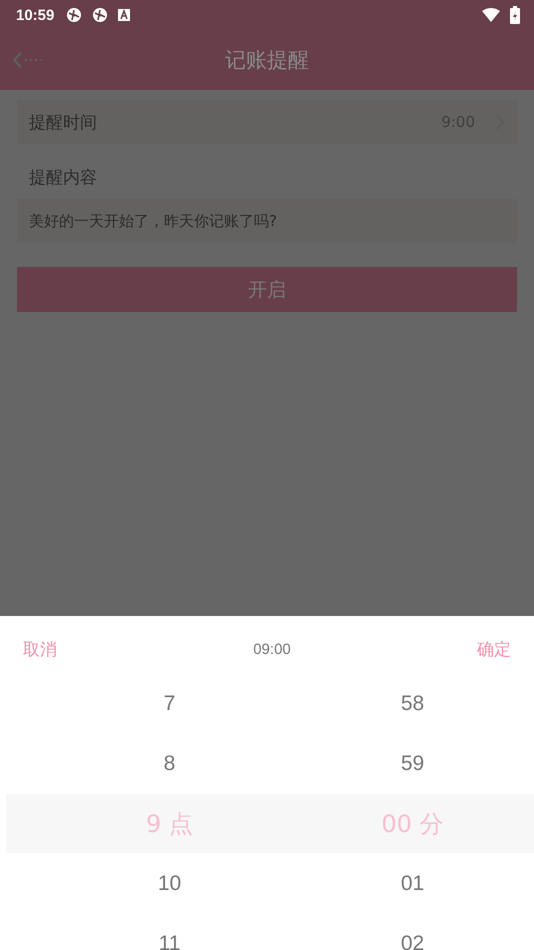 This screenshot has width=534, height=950. I want to click on picker-item: 11, so click(169, 932).